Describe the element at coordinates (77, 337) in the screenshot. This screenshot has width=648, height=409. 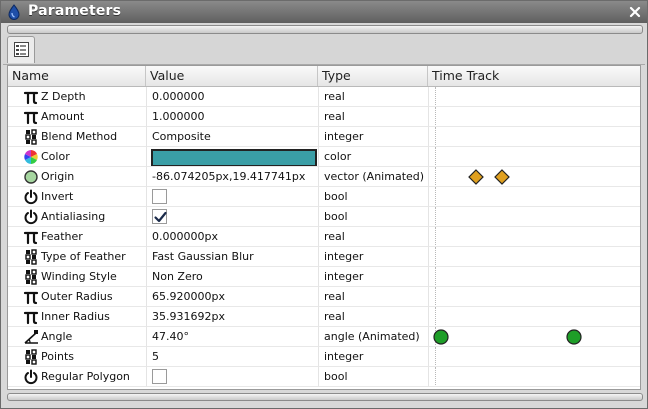
I see `param-name-cell: Angle` at that location.